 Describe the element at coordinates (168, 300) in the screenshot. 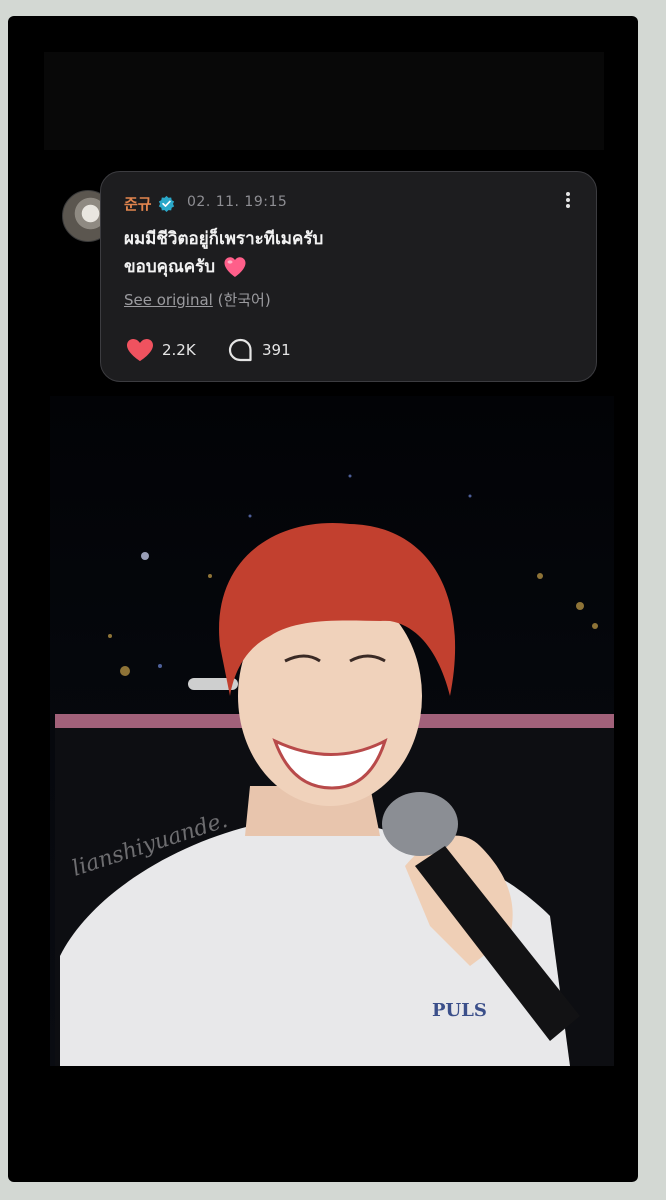

I see `see-original-link: See original` at that location.